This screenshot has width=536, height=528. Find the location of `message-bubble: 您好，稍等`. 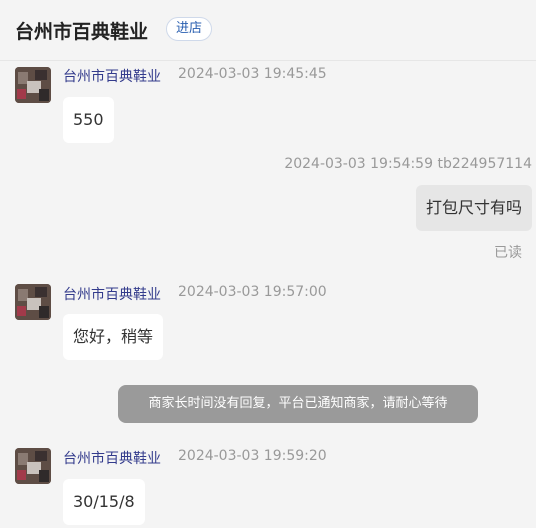

message-bubble: 您好，稍等 is located at coordinates (113, 337).